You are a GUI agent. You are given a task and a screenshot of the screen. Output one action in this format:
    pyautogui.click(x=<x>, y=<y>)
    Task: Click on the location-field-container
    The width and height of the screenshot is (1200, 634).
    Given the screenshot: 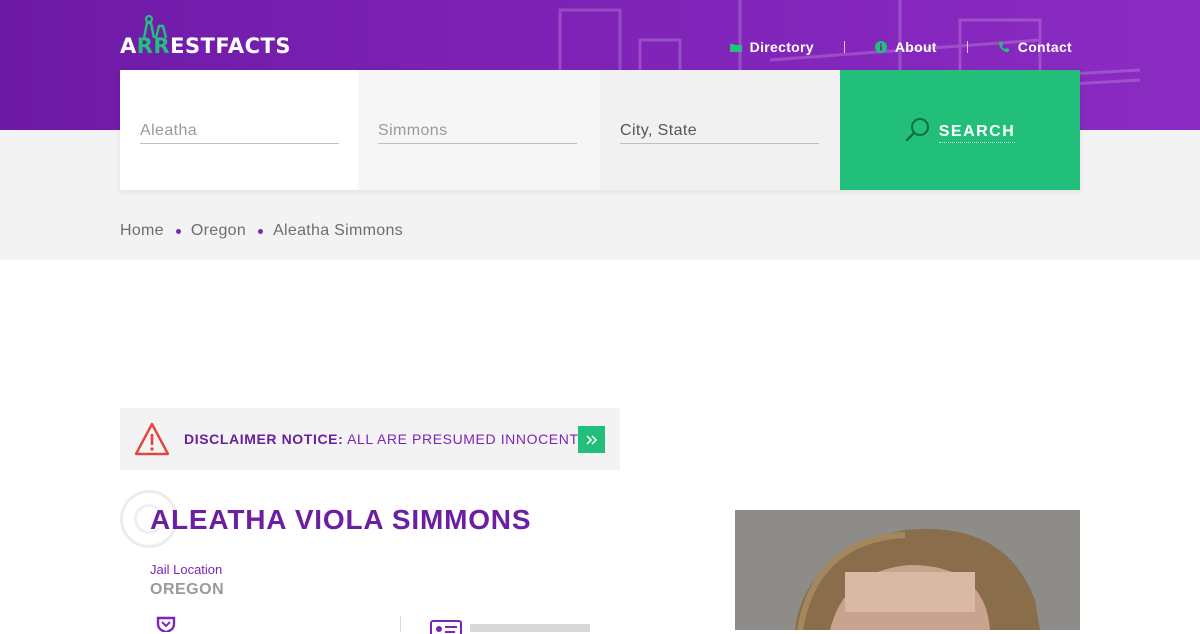 What is the action you would take?
    pyautogui.click(x=720, y=130)
    